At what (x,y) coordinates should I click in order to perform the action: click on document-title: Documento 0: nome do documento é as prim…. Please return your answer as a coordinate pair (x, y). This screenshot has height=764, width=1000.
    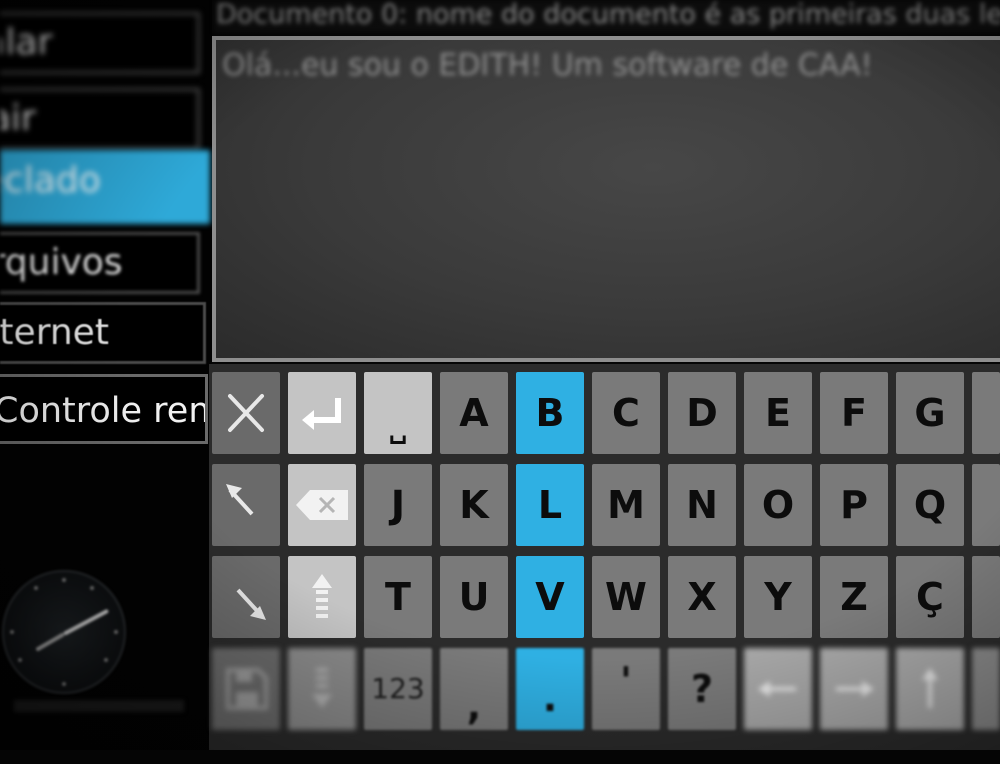
    Looking at the image, I should click on (607, 16).